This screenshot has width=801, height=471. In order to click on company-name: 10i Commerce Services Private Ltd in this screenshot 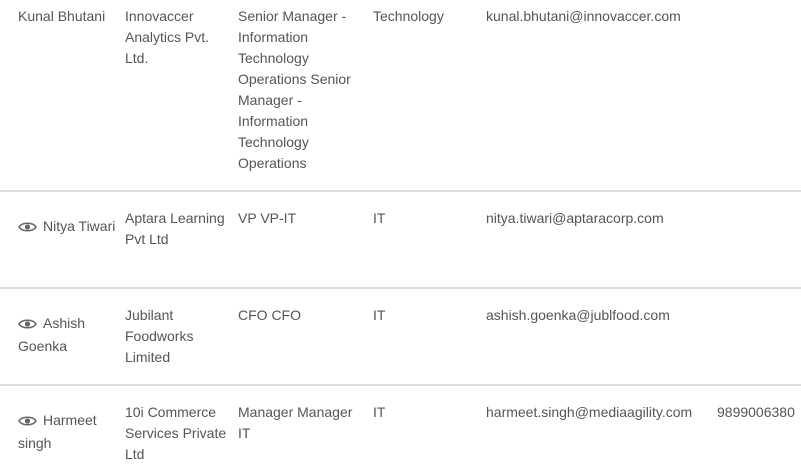, I will do `click(176, 433)`.